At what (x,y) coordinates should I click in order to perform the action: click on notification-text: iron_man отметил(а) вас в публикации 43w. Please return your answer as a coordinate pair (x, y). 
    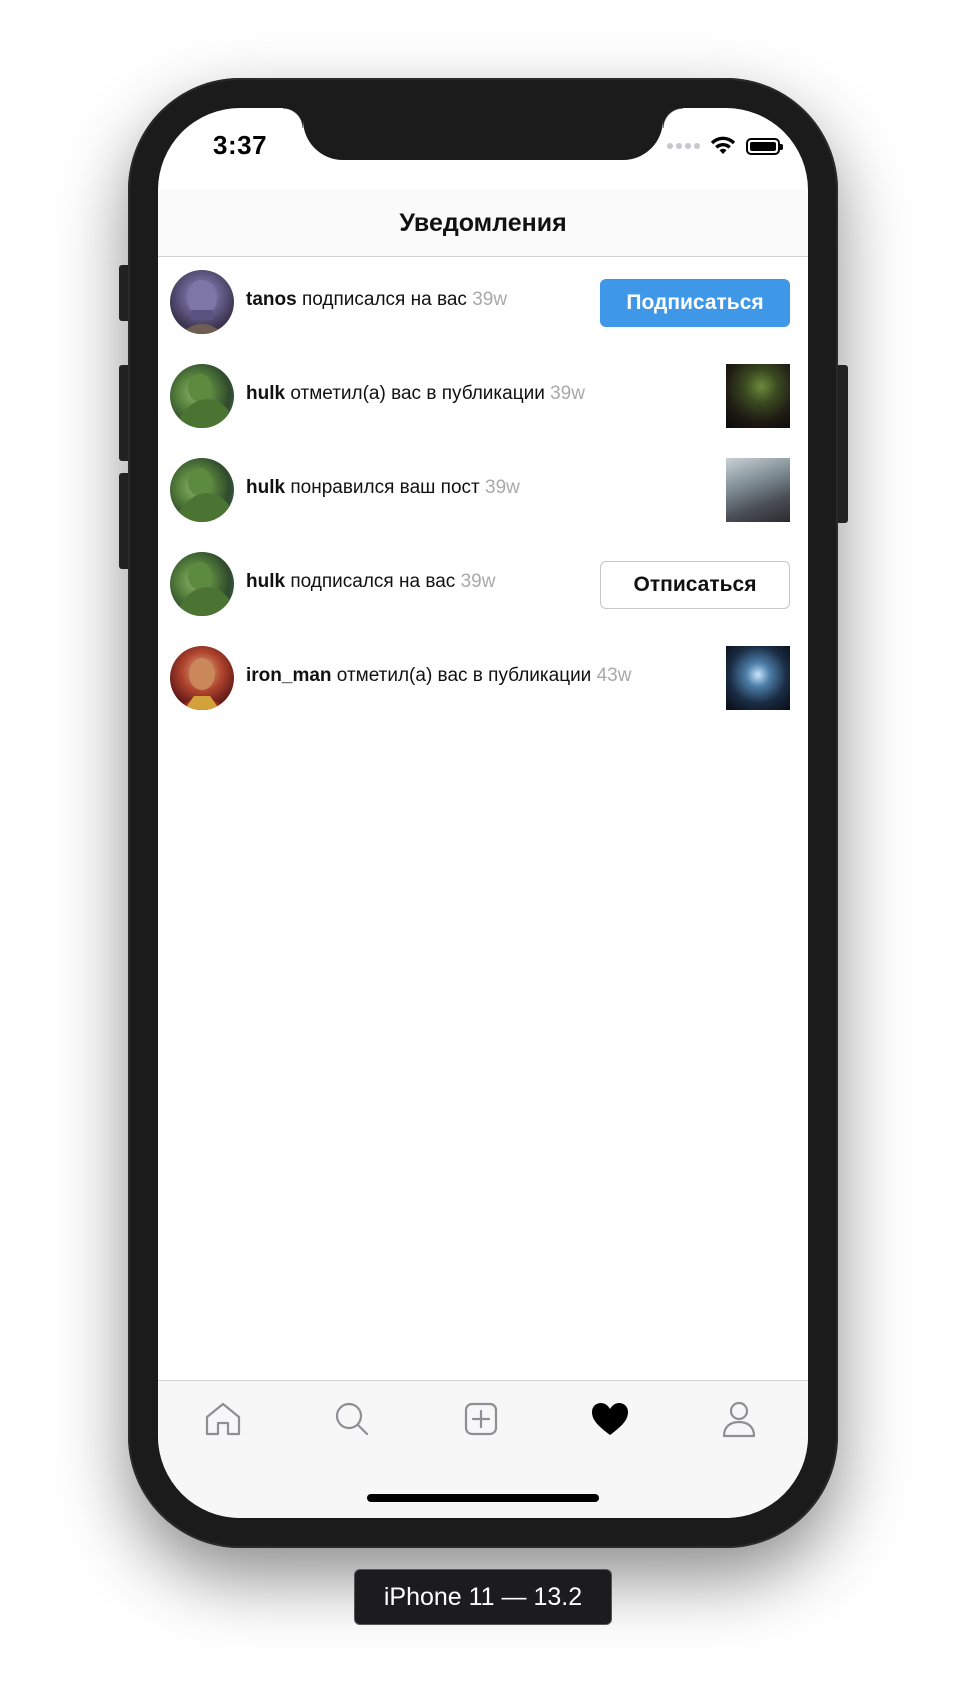
    Looking at the image, I should click on (438, 676).